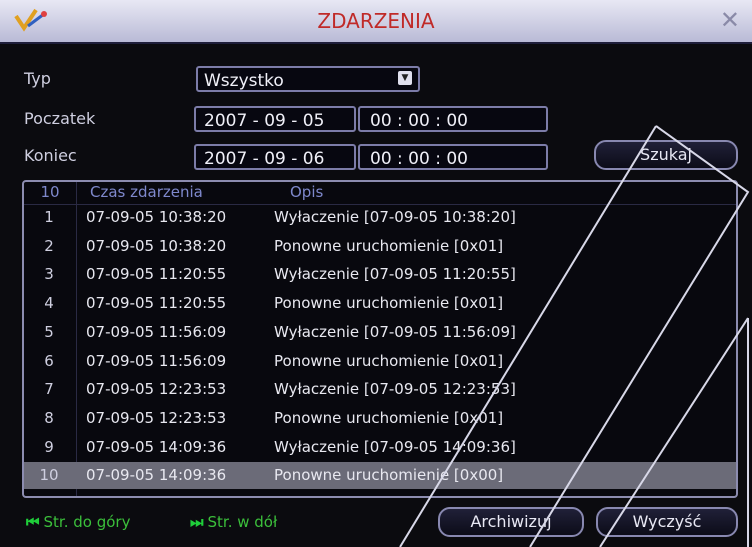 Image resolution: width=752 pixels, height=547 pixels. What do you see at coordinates (49, 274) in the screenshot?
I see `row-number: 3` at bounding box center [49, 274].